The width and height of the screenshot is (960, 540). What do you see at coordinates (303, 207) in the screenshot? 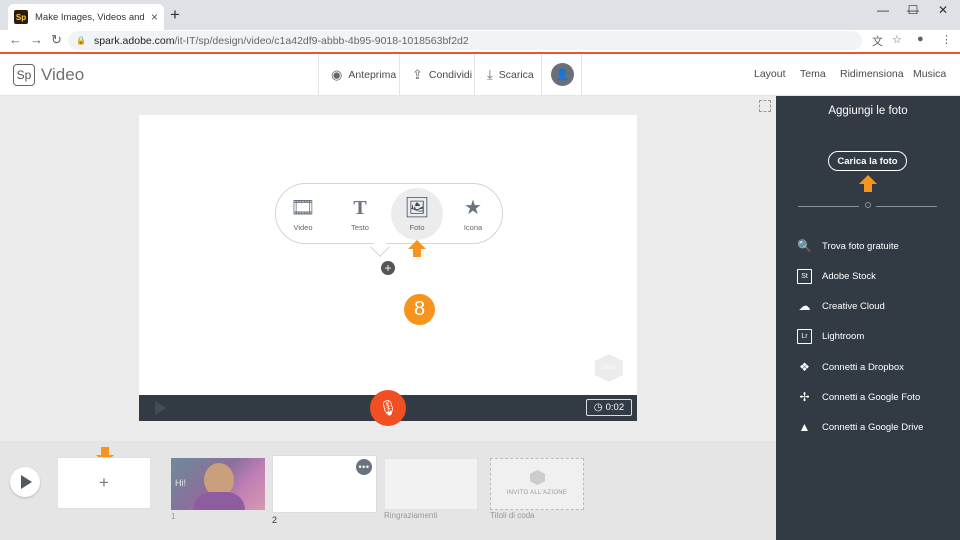
I see `film-icon: 🎞` at bounding box center [303, 207].